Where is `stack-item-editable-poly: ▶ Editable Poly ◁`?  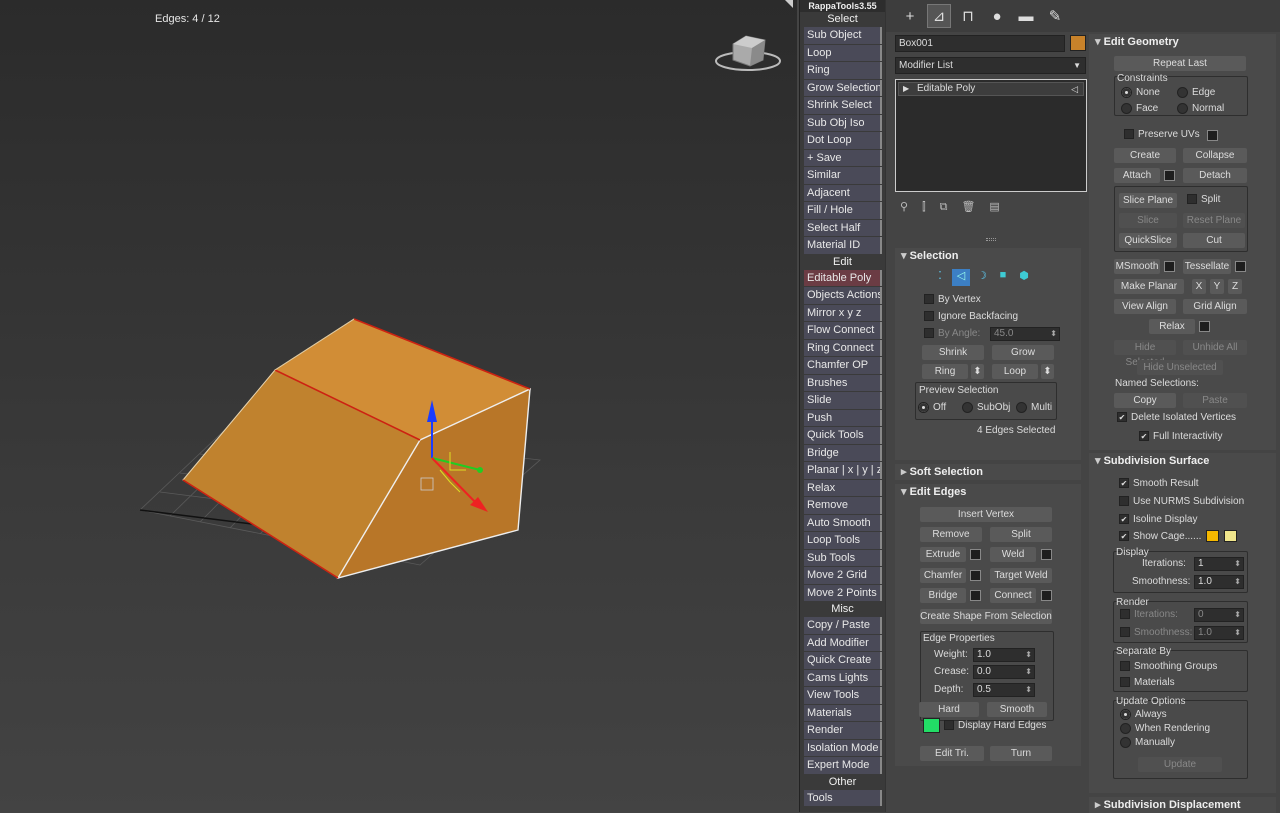
stack-item-editable-poly: ▶ Editable Poly ◁ is located at coordinates (991, 89).